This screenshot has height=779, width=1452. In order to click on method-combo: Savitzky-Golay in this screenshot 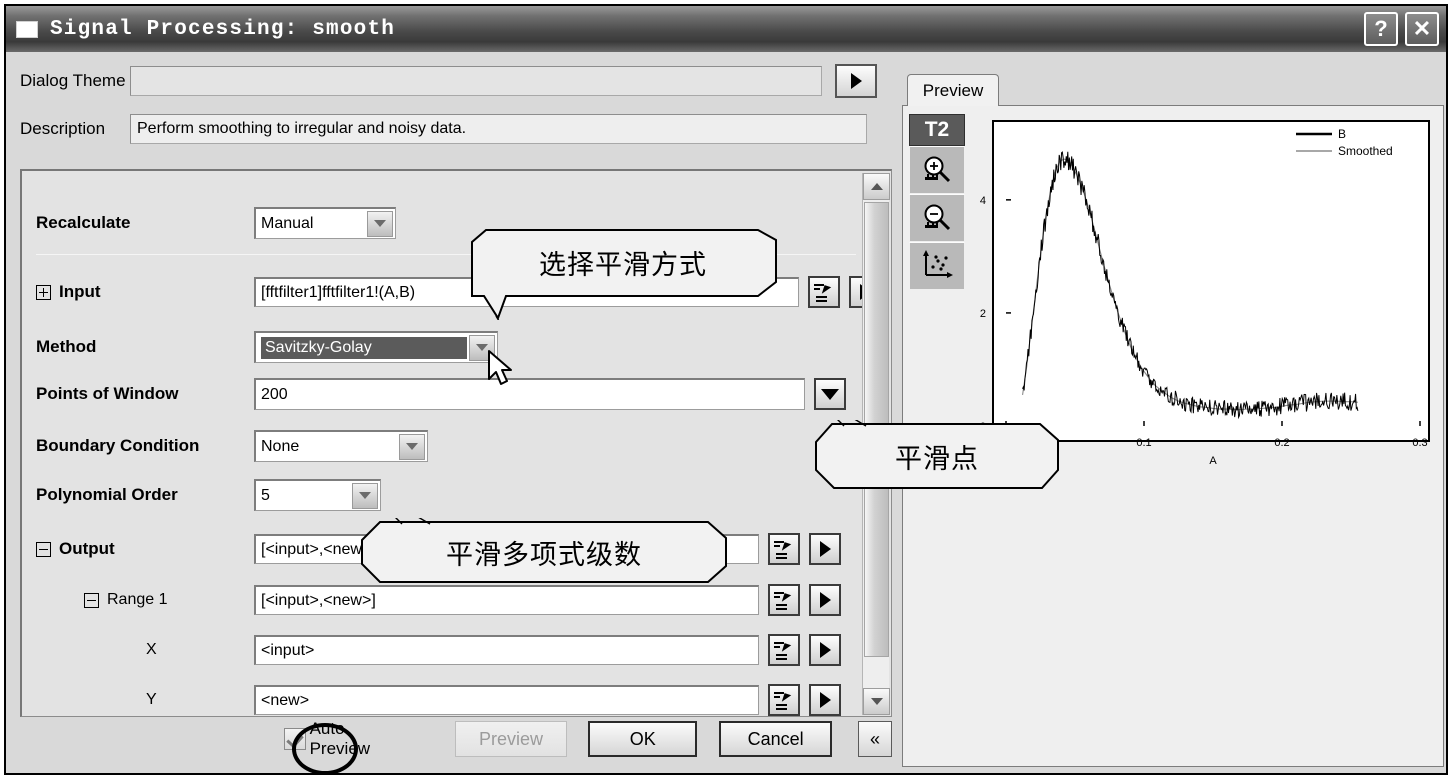, I will do `click(376, 347)`.